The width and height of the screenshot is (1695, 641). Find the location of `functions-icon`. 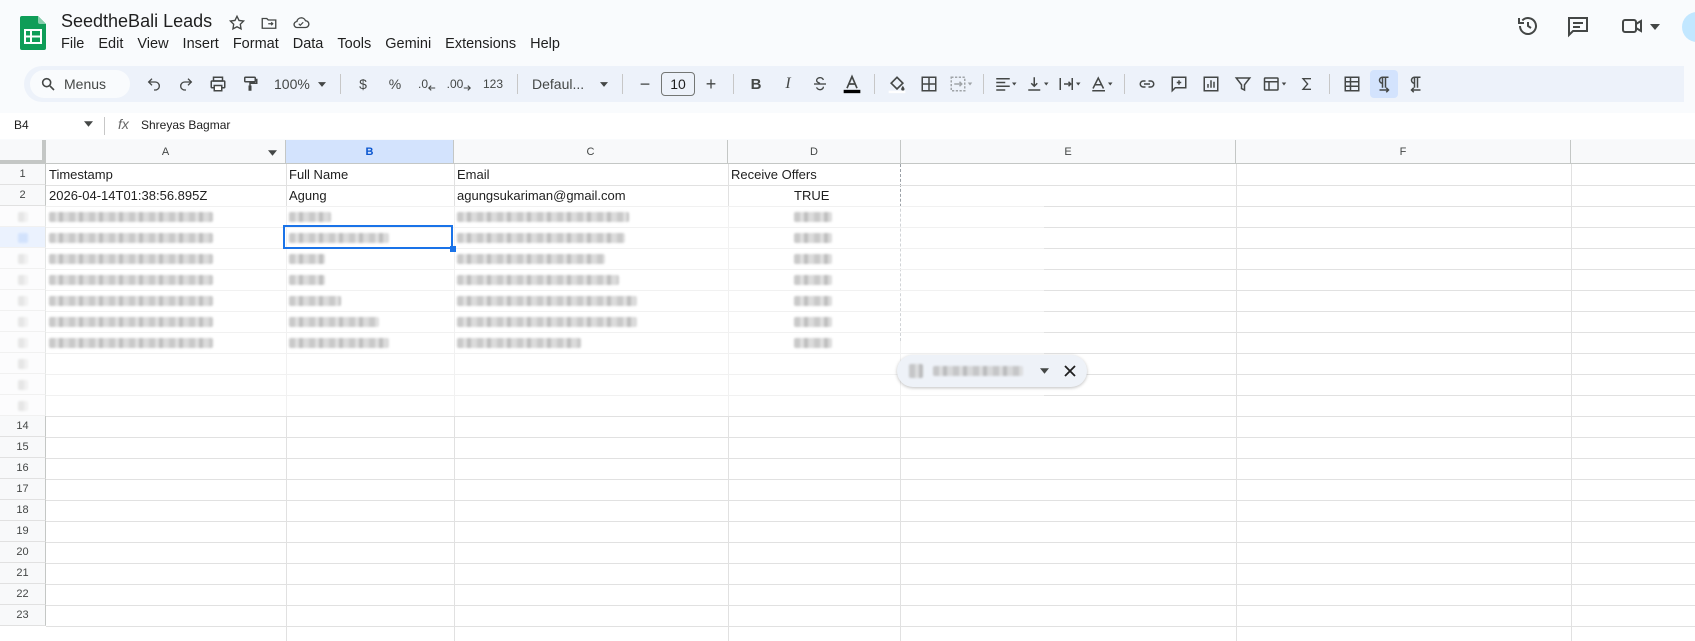

functions-icon is located at coordinates (1307, 84).